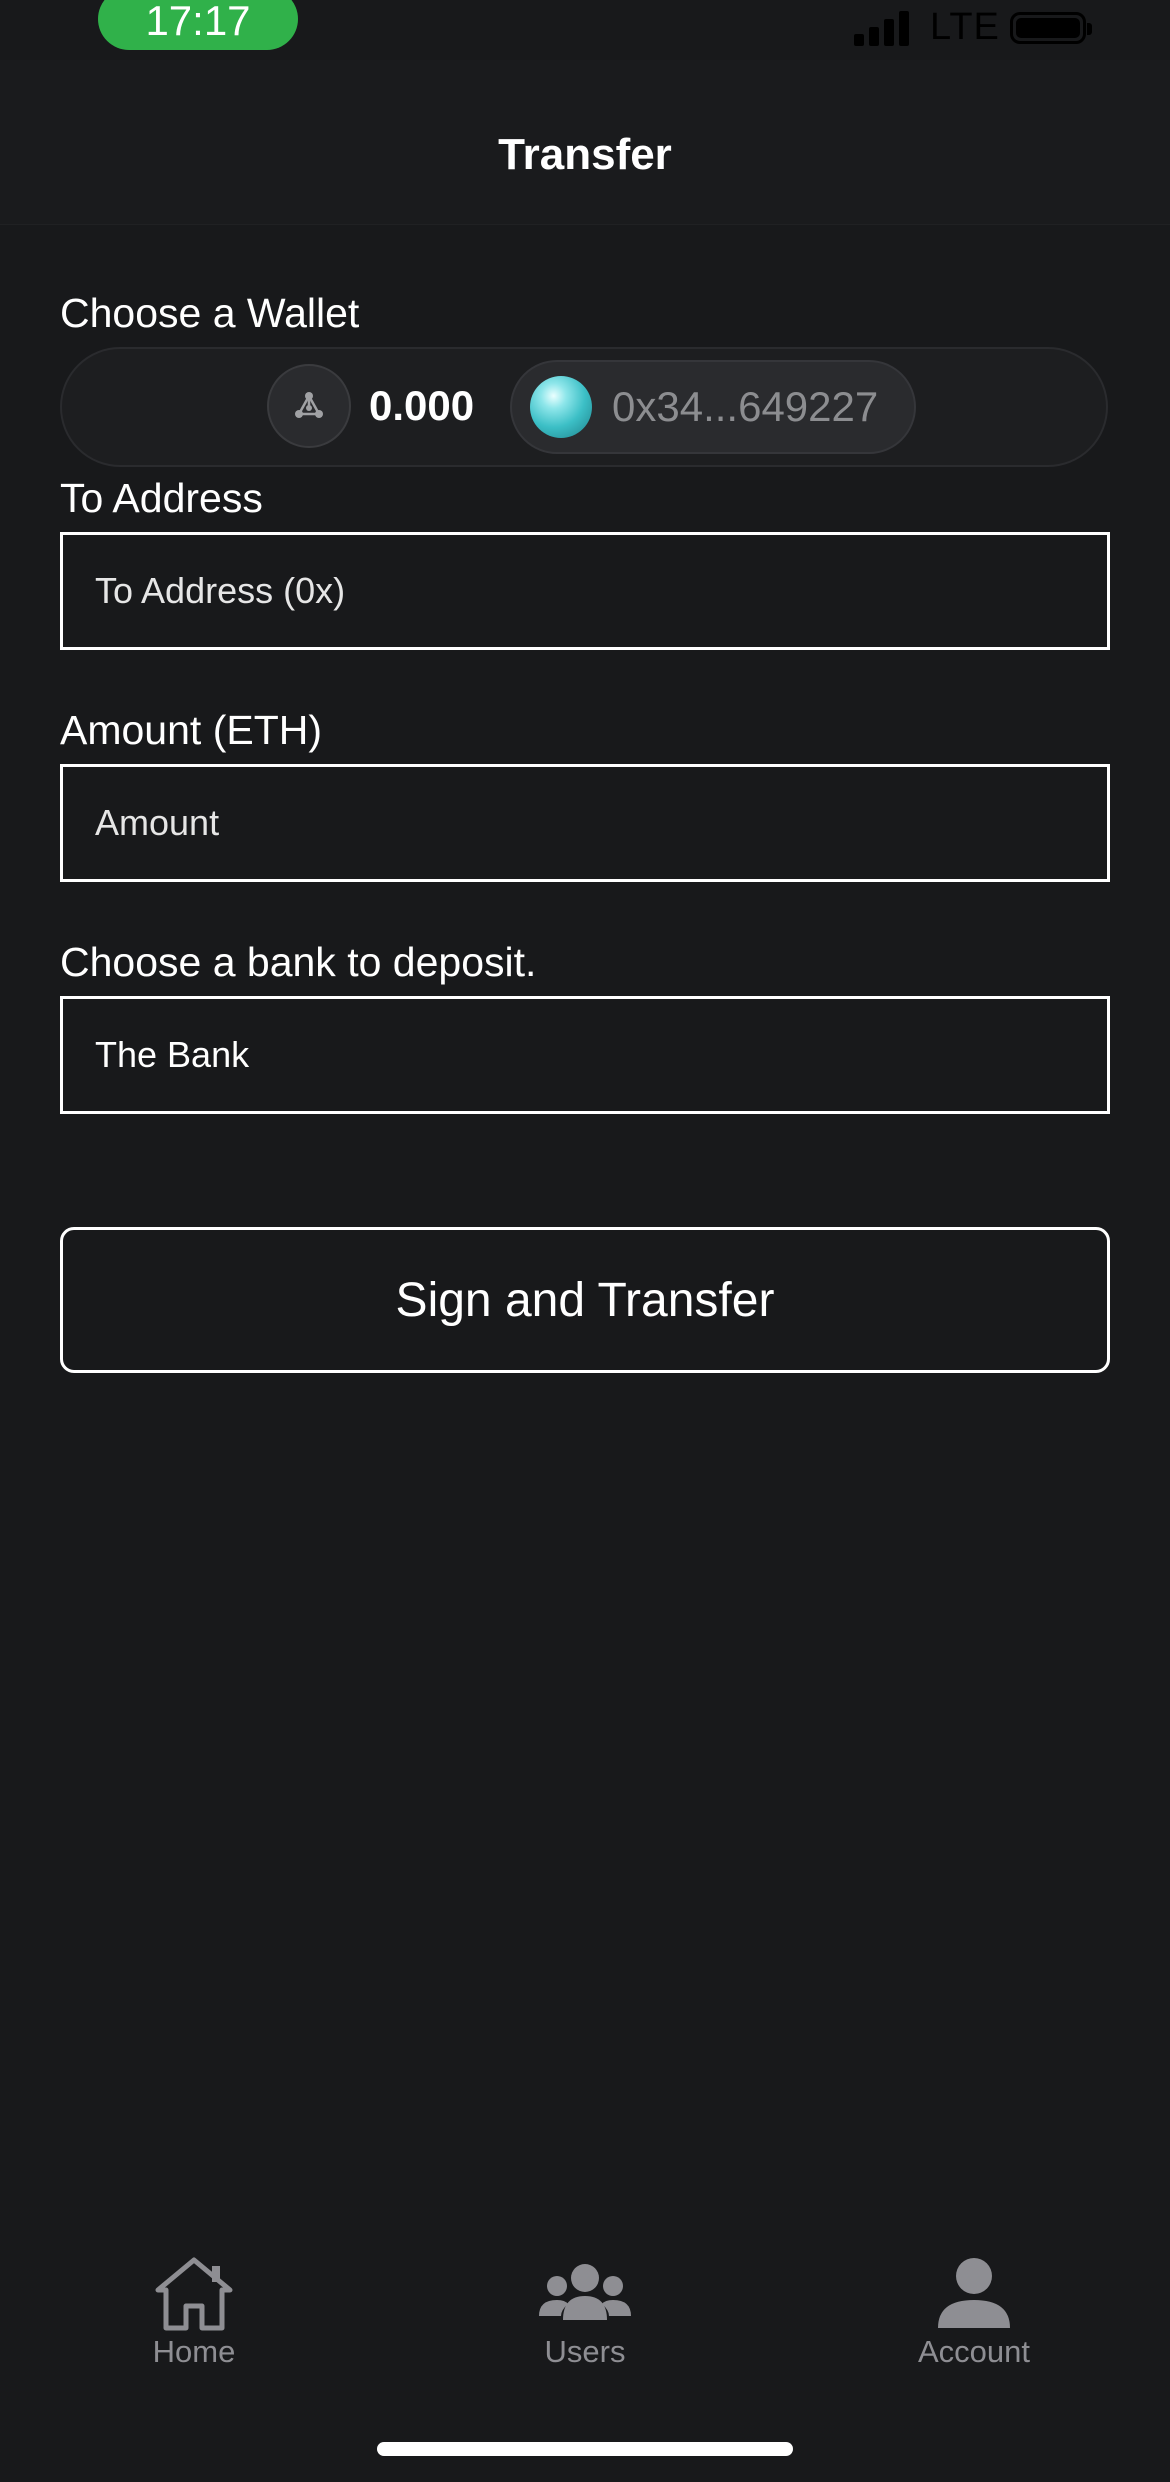 This screenshot has height=2482, width=1170. I want to click on wallet-balance: 0.000, so click(422, 405).